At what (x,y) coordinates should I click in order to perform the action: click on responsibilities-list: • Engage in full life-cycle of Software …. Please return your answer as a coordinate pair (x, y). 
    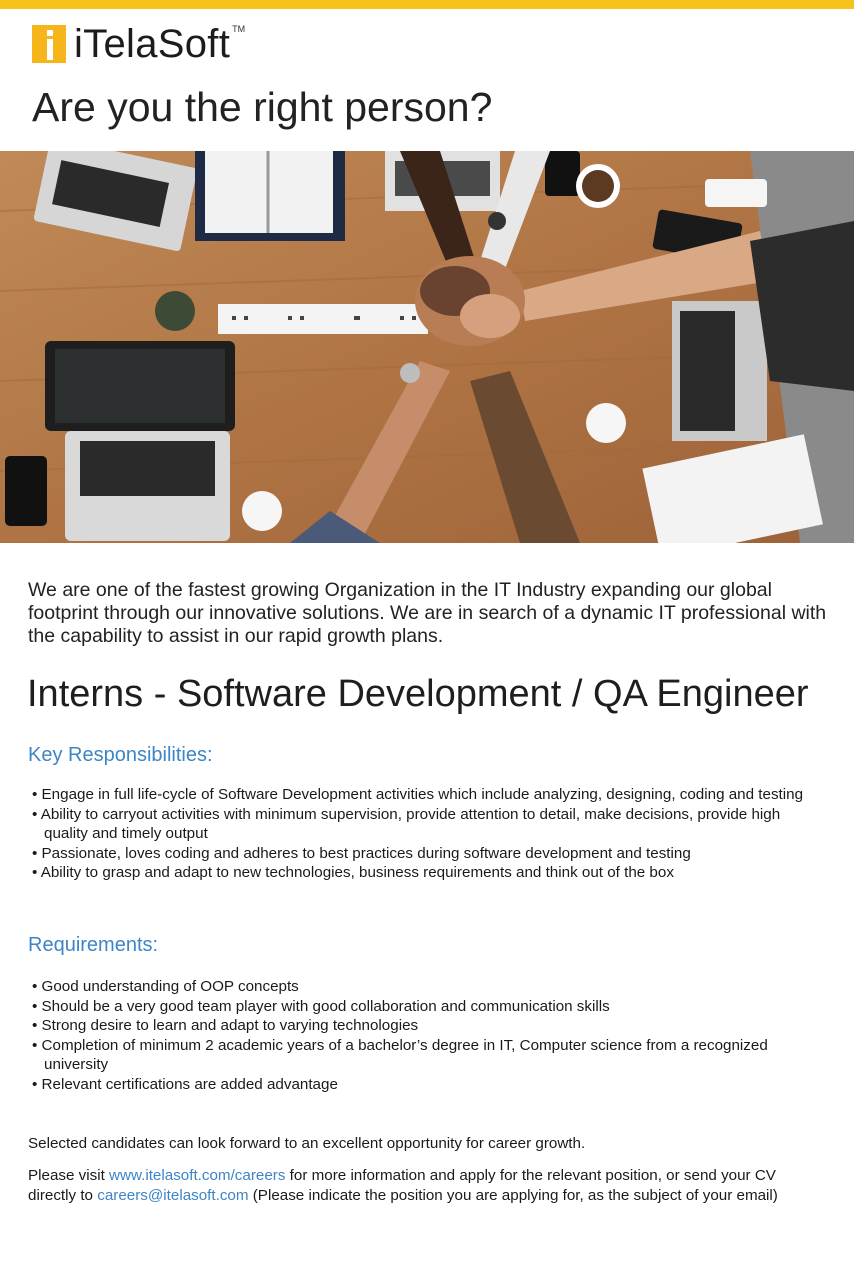
    Looking at the image, I should click on (427, 834).